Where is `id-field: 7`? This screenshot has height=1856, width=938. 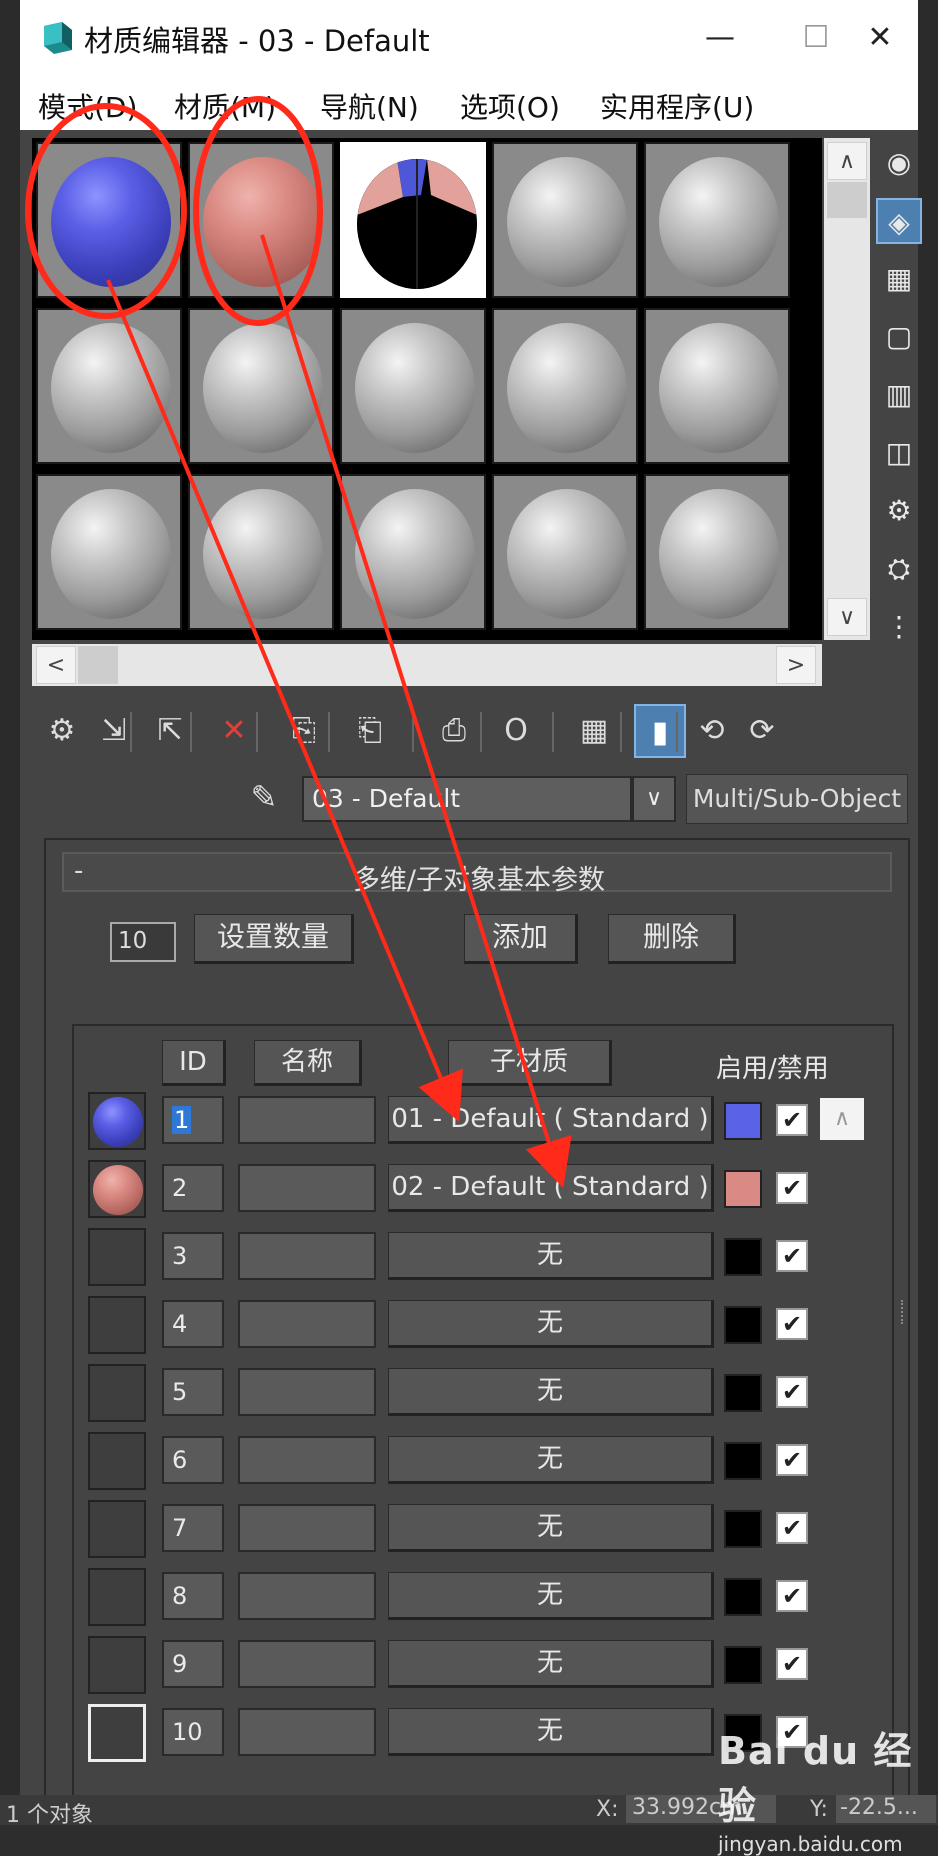 id-field: 7 is located at coordinates (193, 1528).